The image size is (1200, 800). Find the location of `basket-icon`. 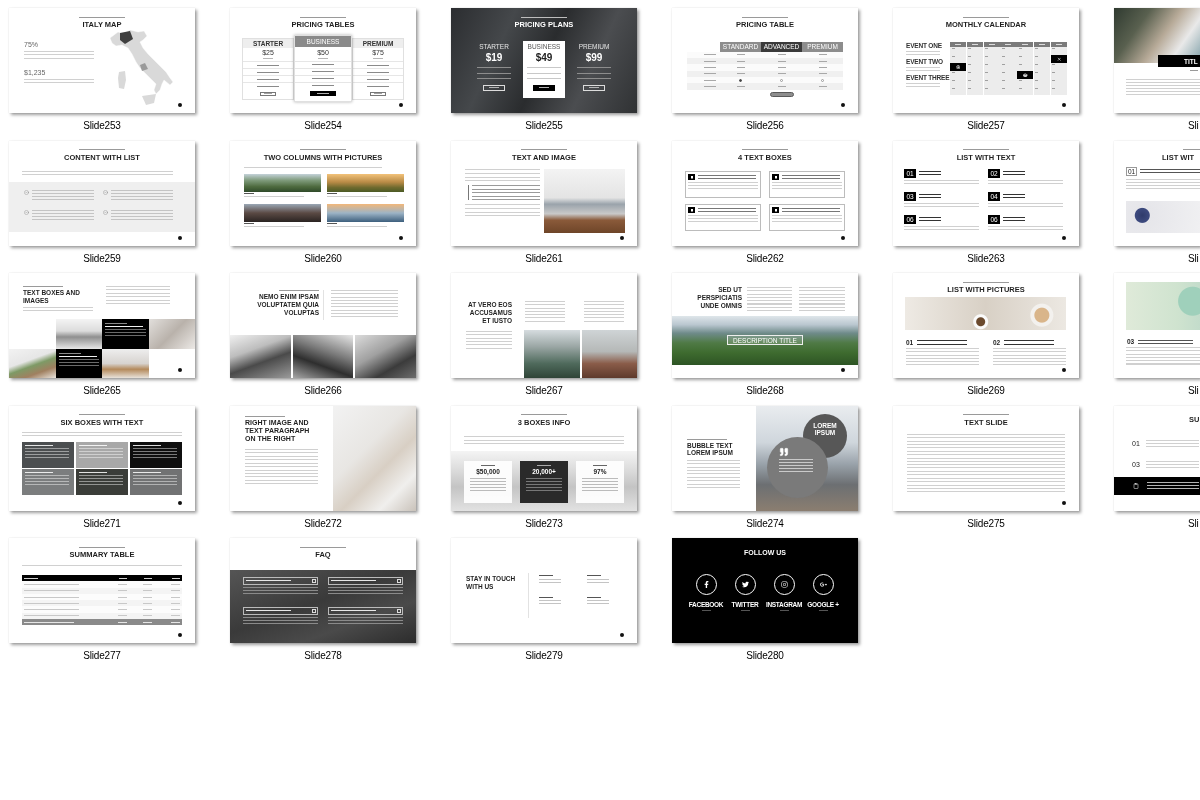

basket-icon is located at coordinates (1025, 74).